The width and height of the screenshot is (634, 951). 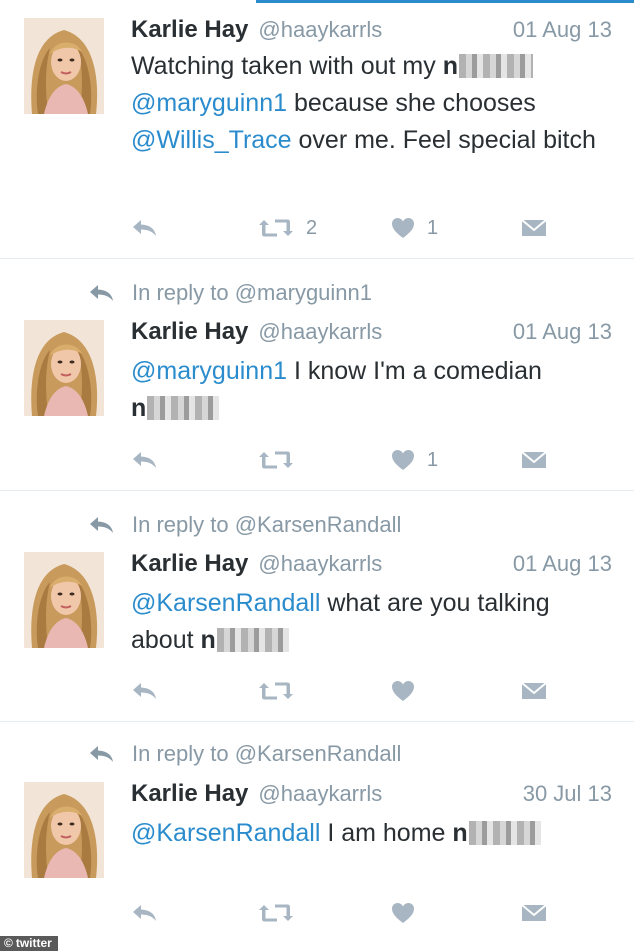 What do you see at coordinates (211, 140) in the screenshot?
I see `mention-link: @Willis_Trace` at bounding box center [211, 140].